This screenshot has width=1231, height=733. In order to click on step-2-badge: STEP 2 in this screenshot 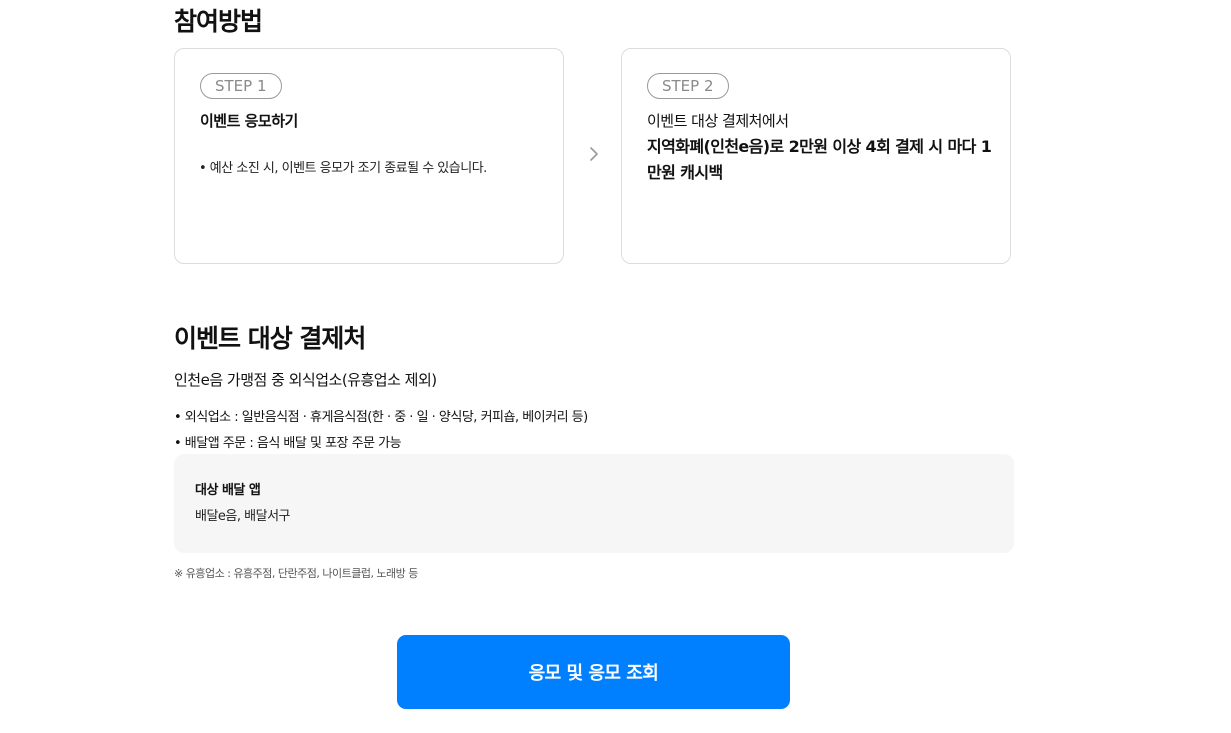, I will do `click(688, 86)`.